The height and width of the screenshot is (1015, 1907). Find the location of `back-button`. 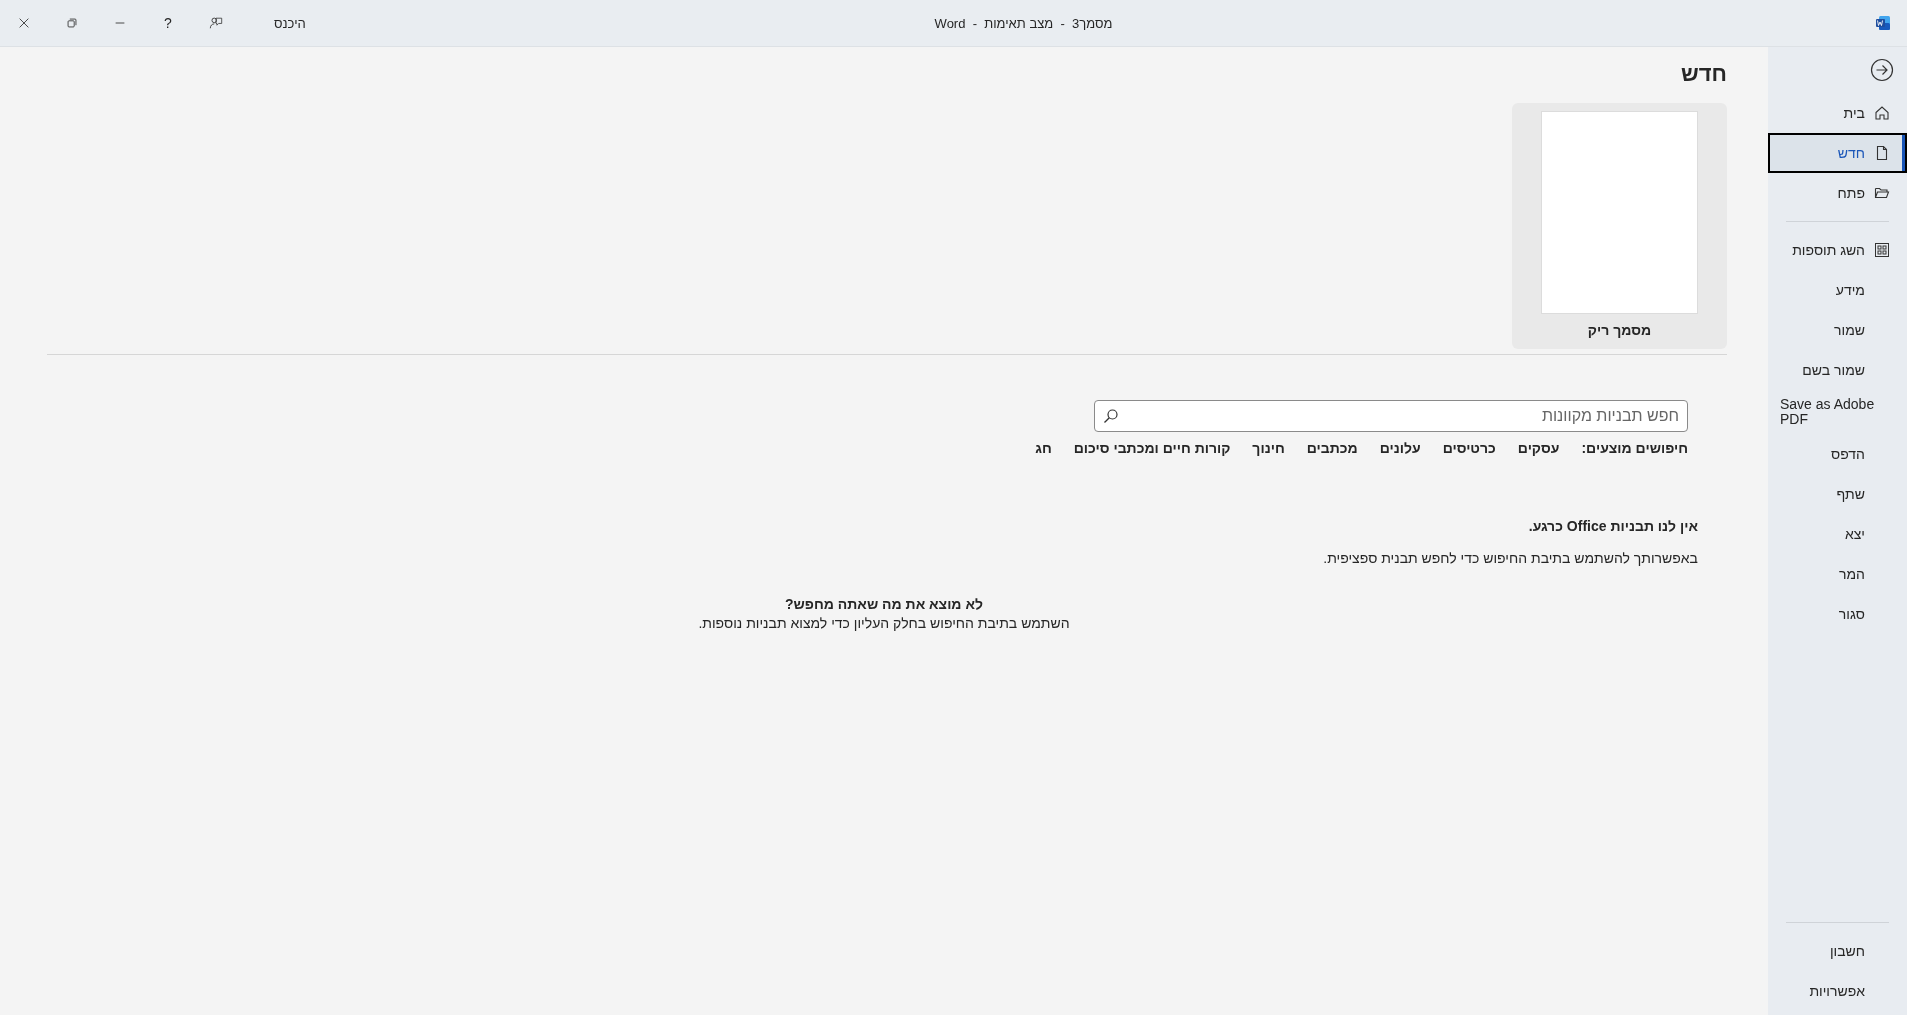

back-button is located at coordinates (1882, 70).